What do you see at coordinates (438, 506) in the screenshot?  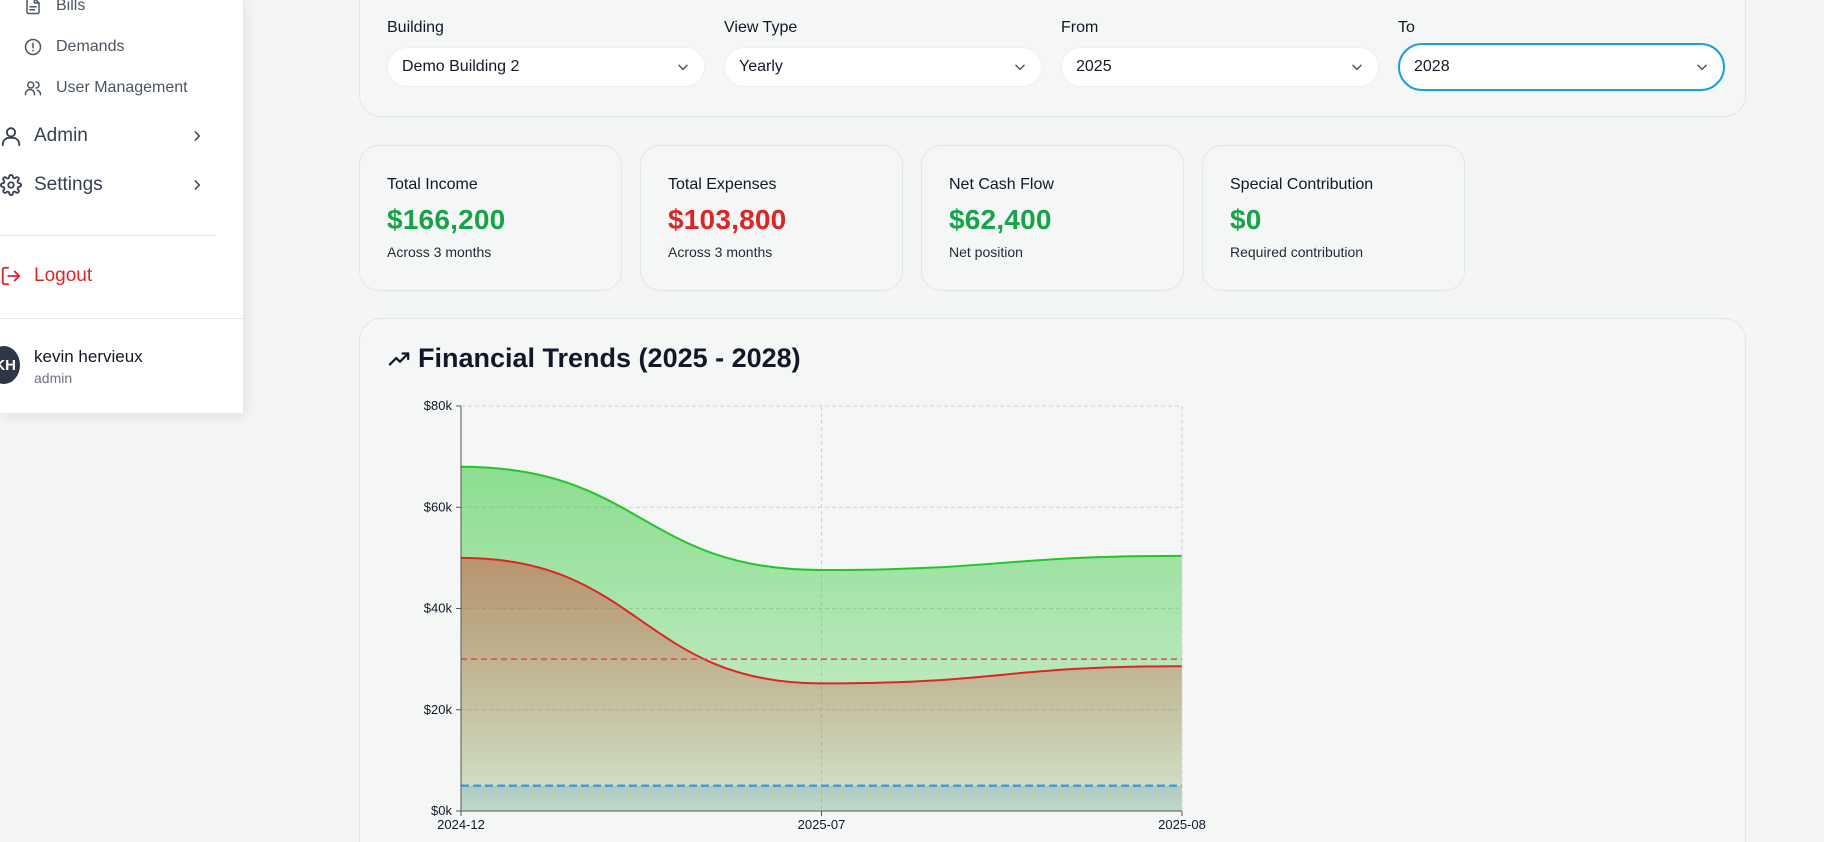 I see `y-tick-label: $60k` at bounding box center [438, 506].